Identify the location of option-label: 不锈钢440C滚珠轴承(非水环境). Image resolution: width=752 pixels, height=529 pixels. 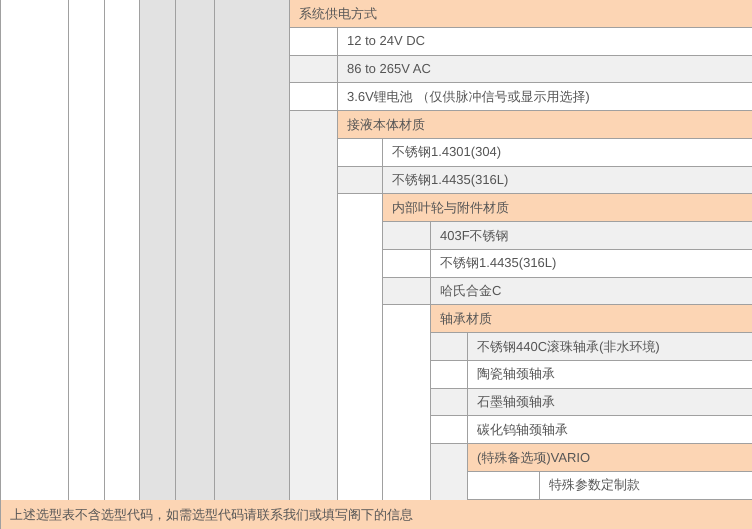
(568, 347).